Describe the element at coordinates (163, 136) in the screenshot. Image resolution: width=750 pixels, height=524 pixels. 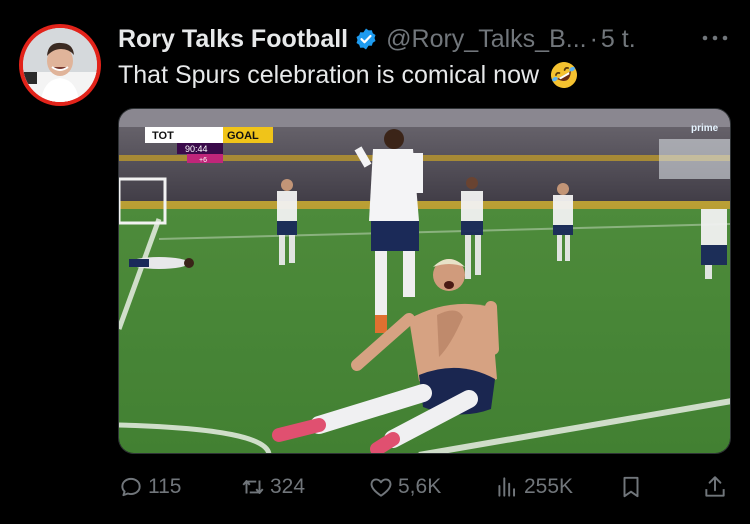
I see `scoreboard-home: TOT` at that location.